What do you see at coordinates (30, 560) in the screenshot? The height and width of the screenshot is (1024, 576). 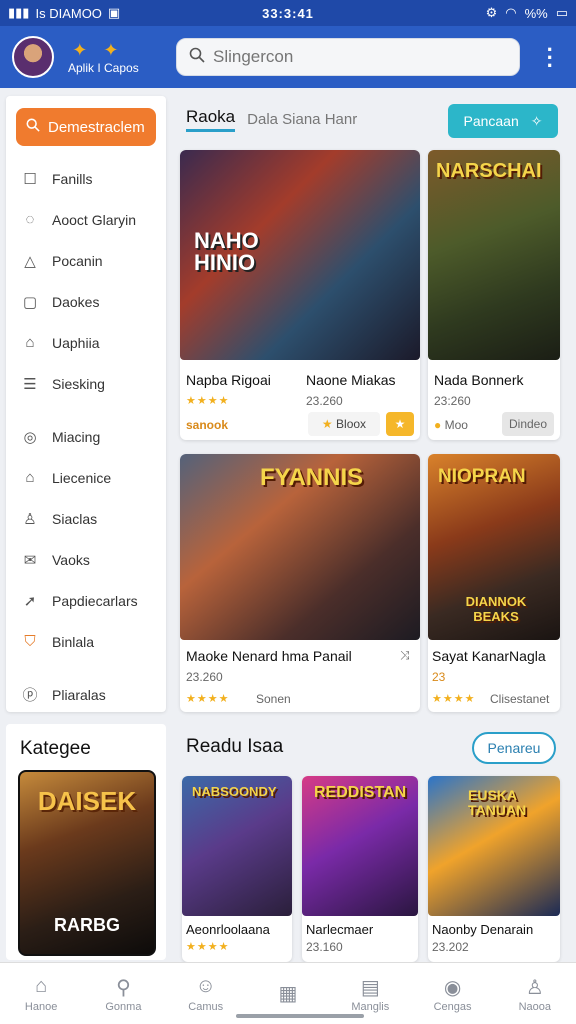 I see `mail-icon: ✉` at bounding box center [30, 560].